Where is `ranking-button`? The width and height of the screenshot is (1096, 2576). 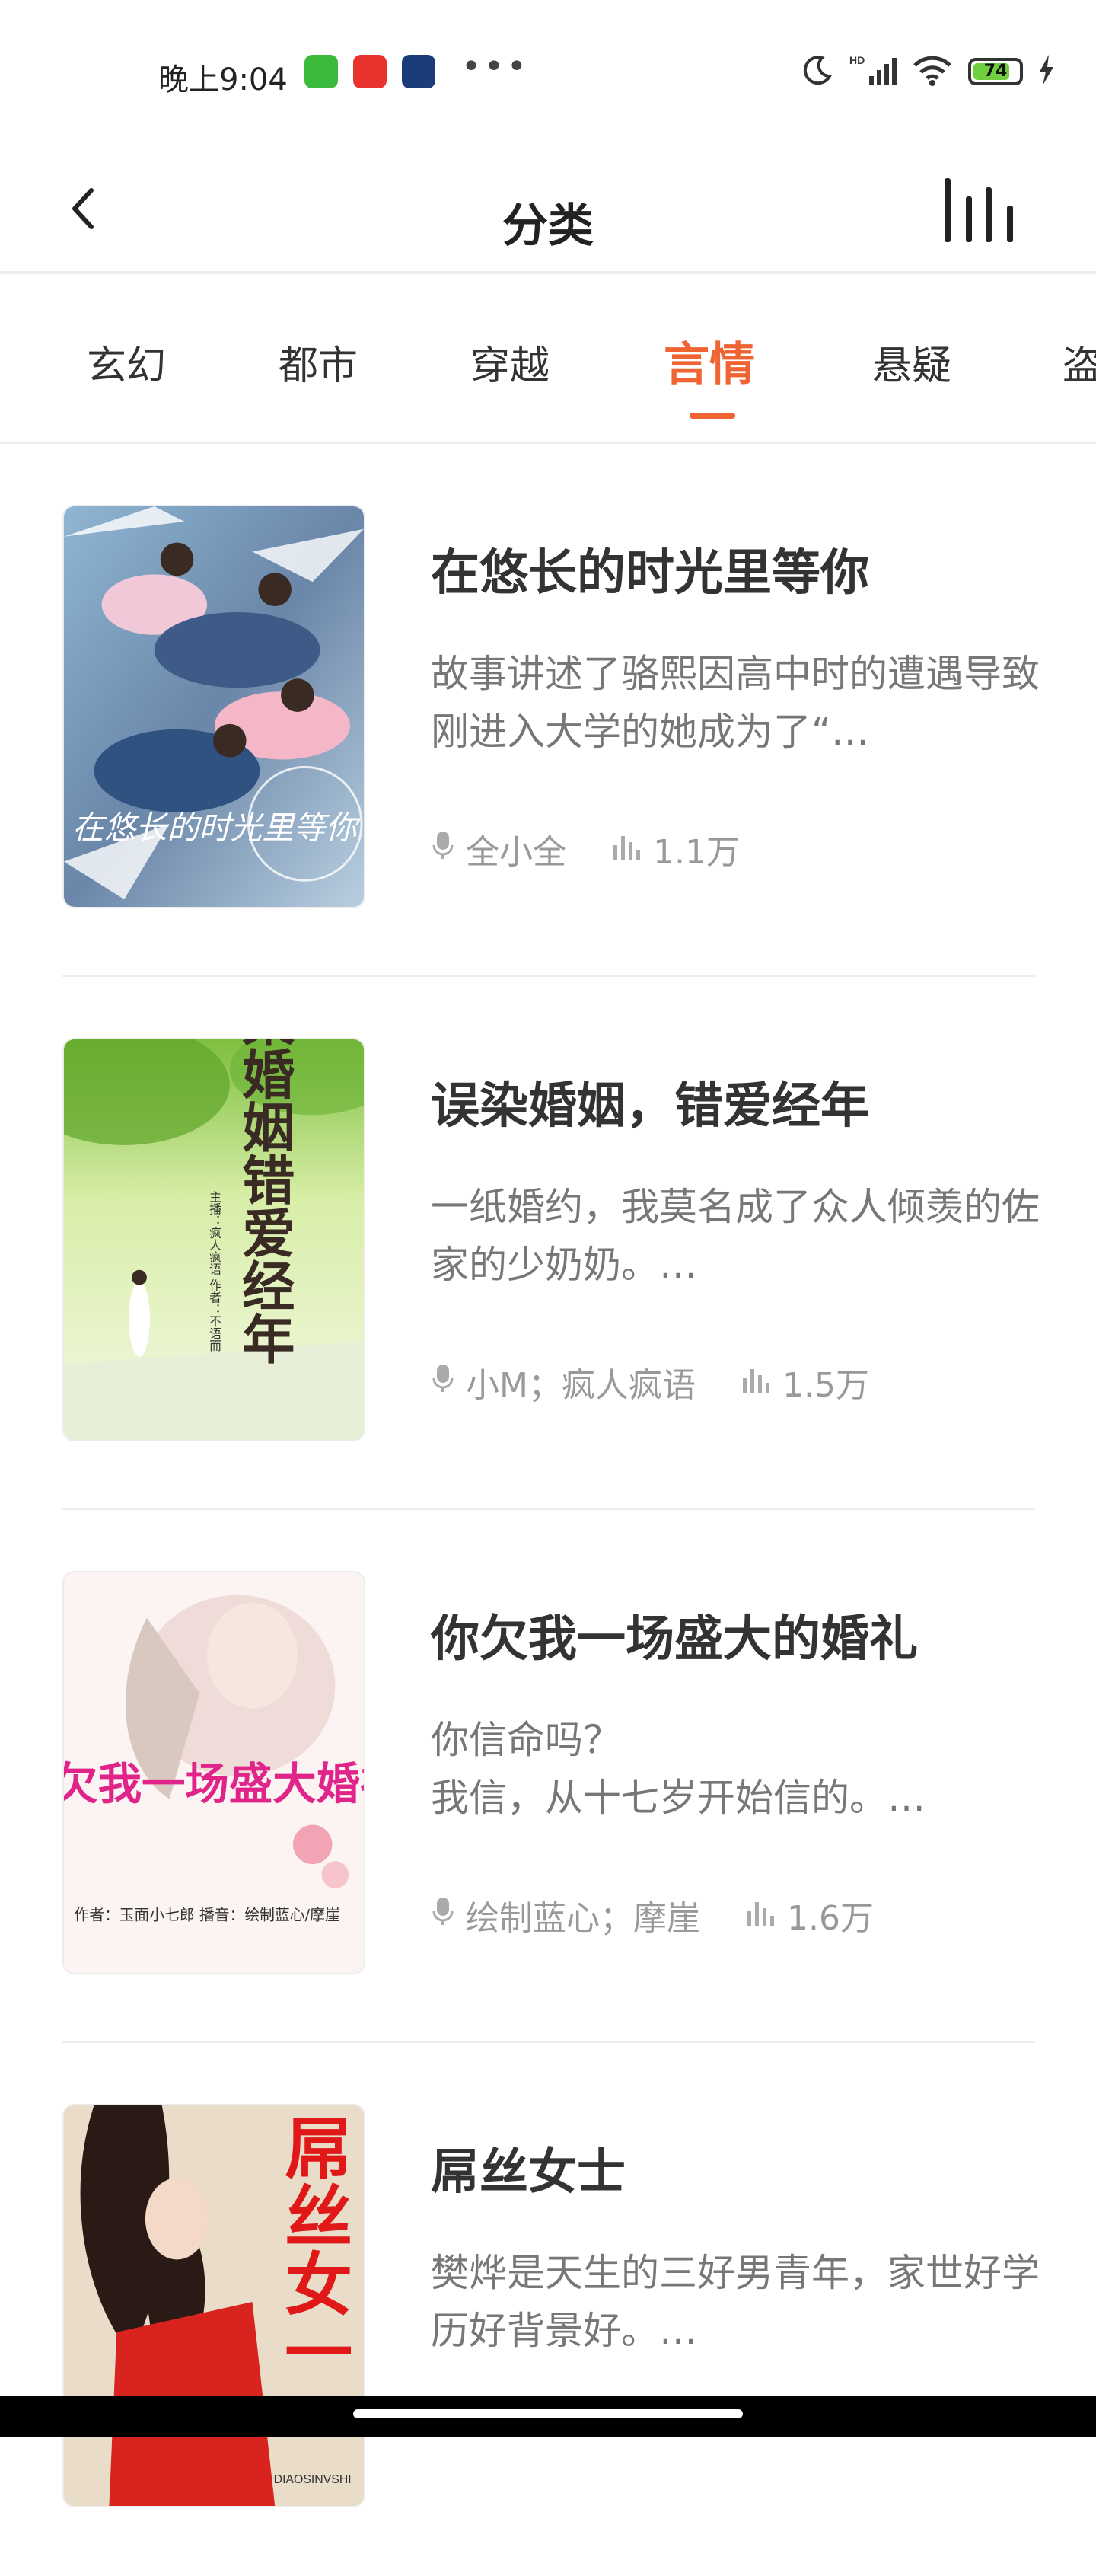
ranking-button is located at coordinates (978, 212).